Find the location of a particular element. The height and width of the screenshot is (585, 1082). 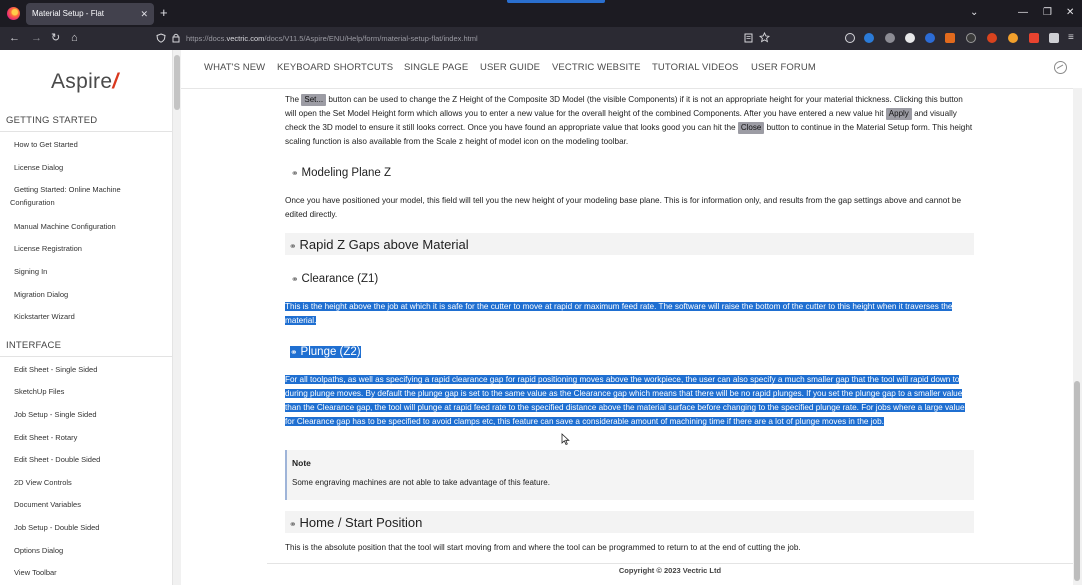

heading-rapid-z-gaps: ⚭ Rapid Z Gaps above Material is located at coordinates (629, 244).